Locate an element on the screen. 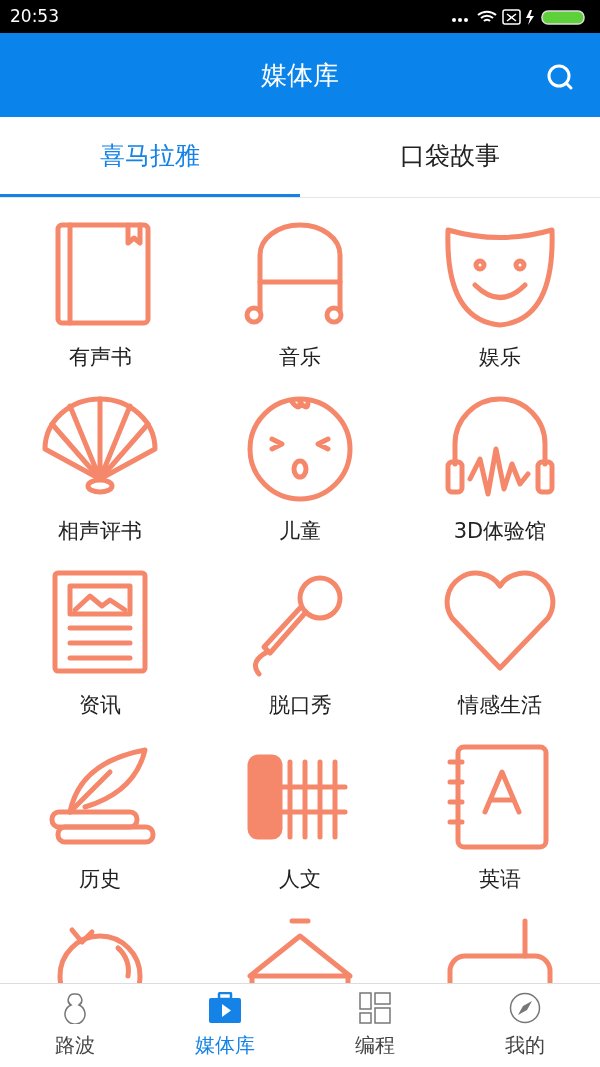  grid-icon is located at coordinates (375, 1007).